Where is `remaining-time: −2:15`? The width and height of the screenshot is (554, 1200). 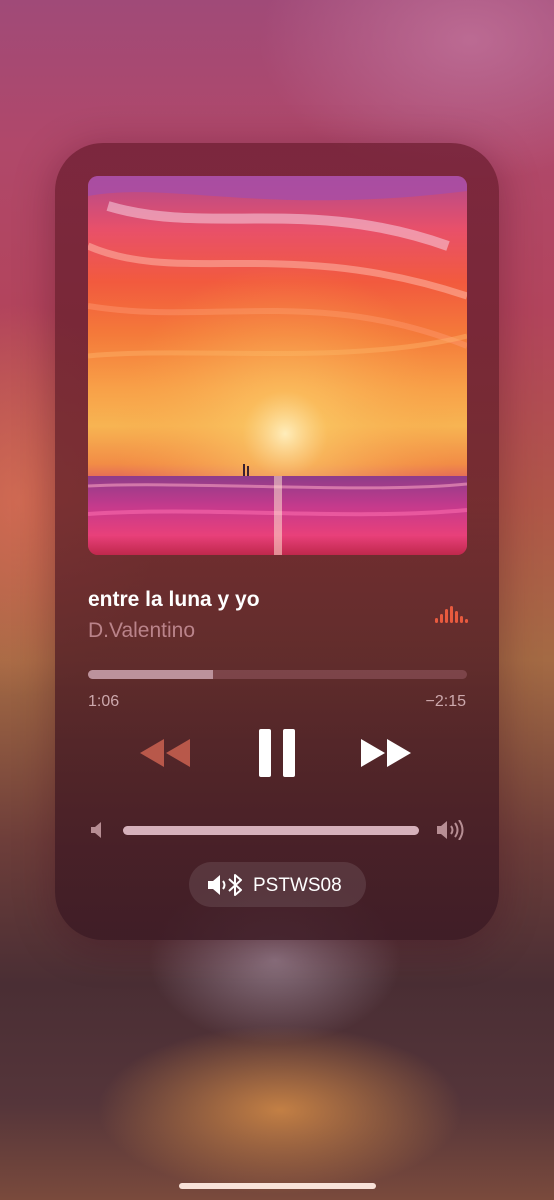
remaining-time: −2:15 is located at coordinates (445, 701).